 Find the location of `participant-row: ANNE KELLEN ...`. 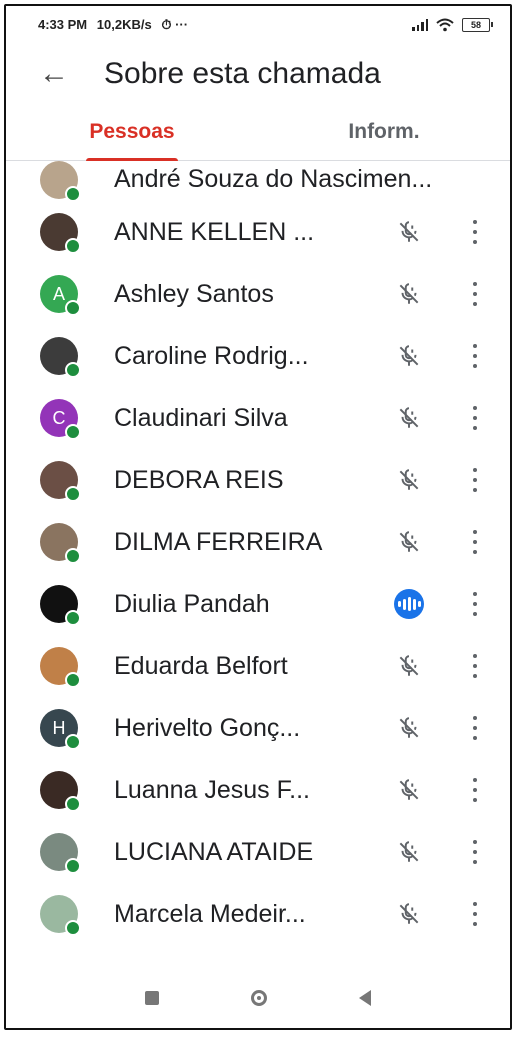

participant-row: ANNE KELLEN ... is located at coordinates (258, 232).